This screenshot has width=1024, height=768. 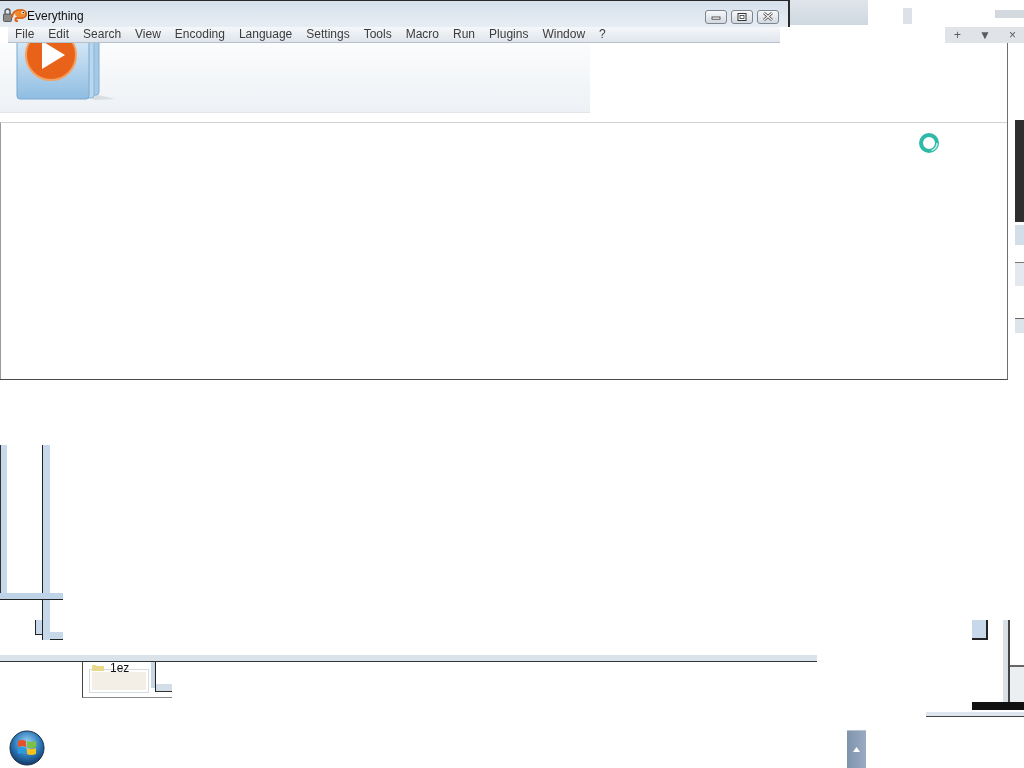 I want to click on minimize-icon, so click(x=716, y=16).